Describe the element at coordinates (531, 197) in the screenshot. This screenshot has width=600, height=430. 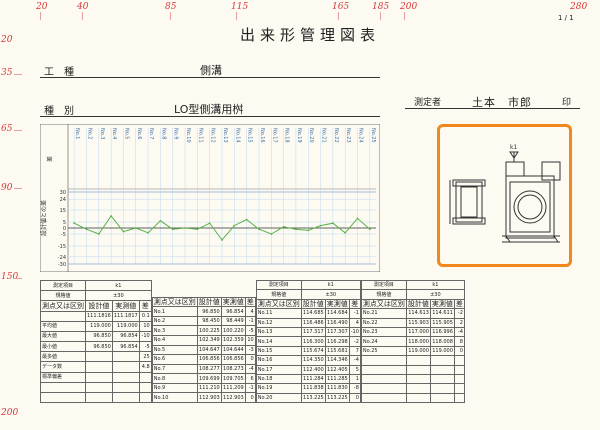
I see `main-section-drawing` at that location.